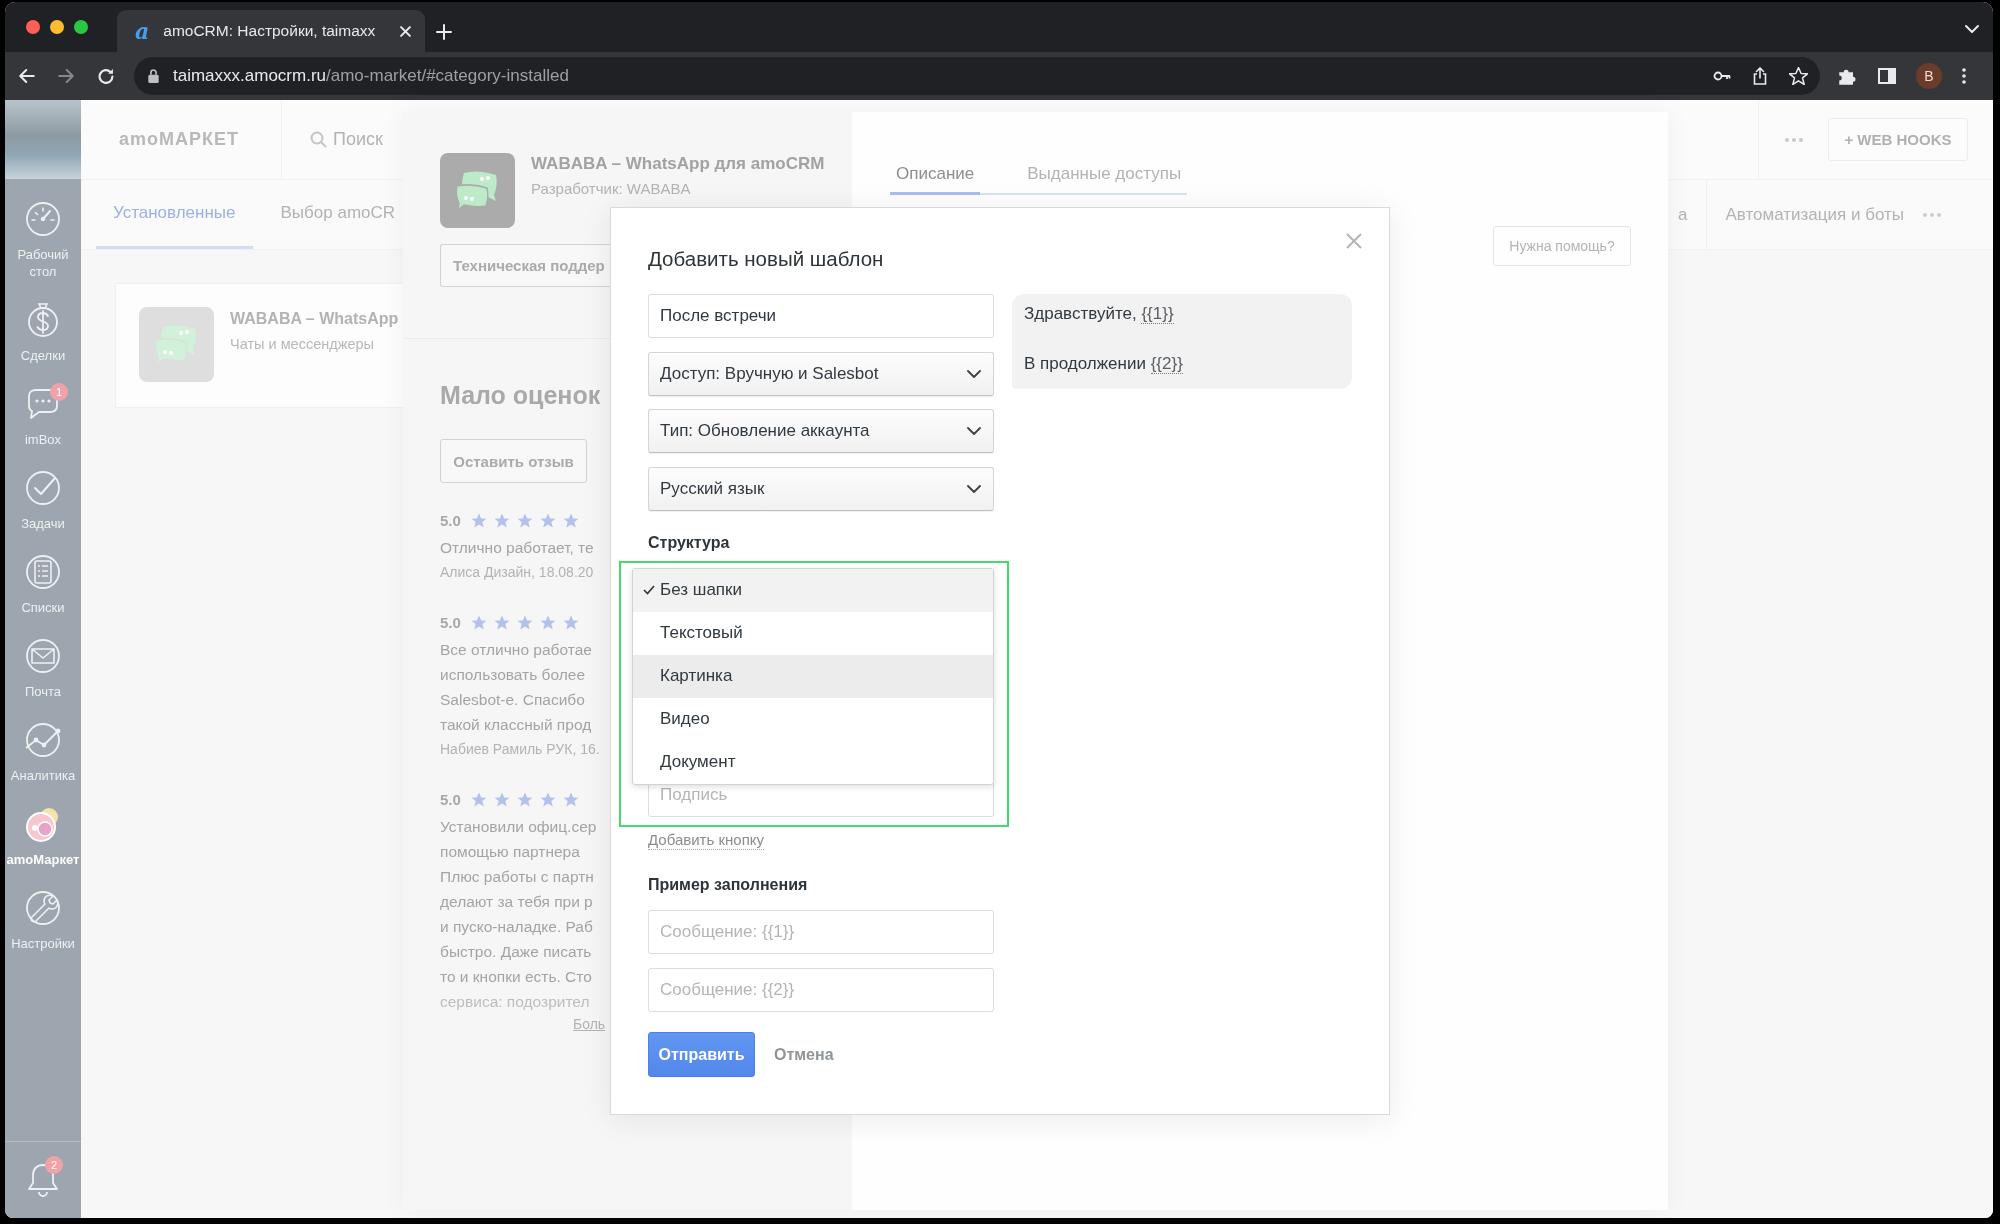 Image resolution: width=2000 pixels, height=1224 pixels. What do you see at coordinates (611, 189) in the screenshot?
I see `developer-text: Разработчик: WABABA` at bounding box center [611, 189].